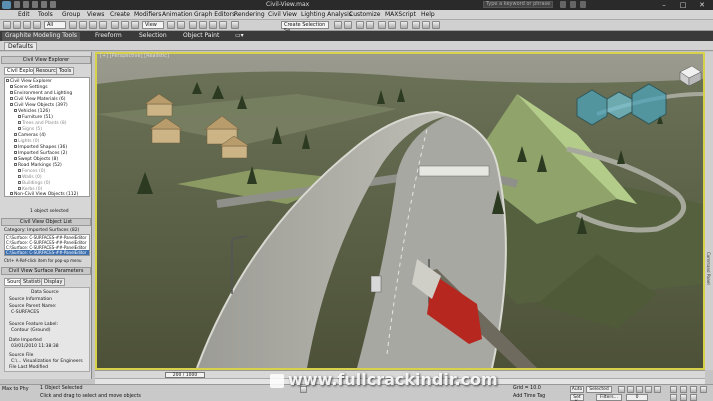 Image resolution: width=713 pixels, height=401 pixels. I want to click on pivot-icon, so click(171, 25).